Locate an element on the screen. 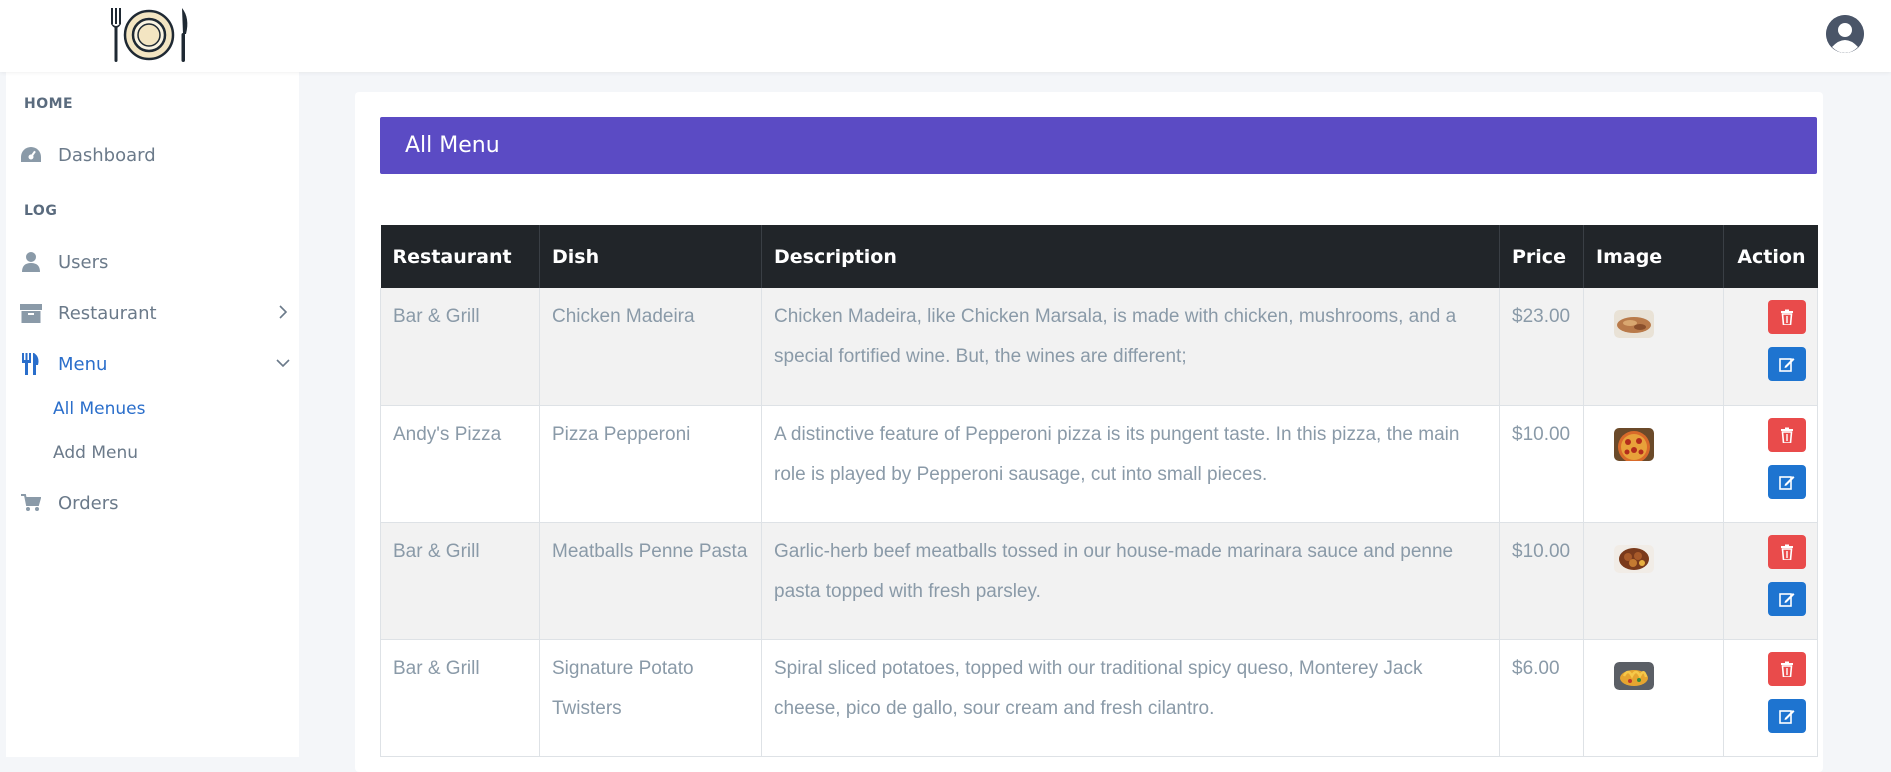  cell-price: $6.00 is located at coordinates (1536, 668).